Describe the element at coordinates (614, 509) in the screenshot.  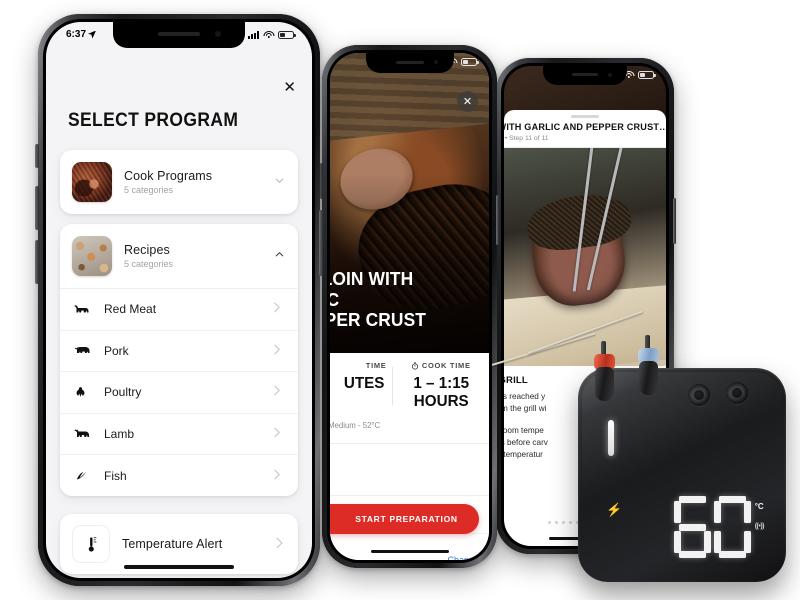
I see `lightning-bolt-icon: ⚡` at that location.